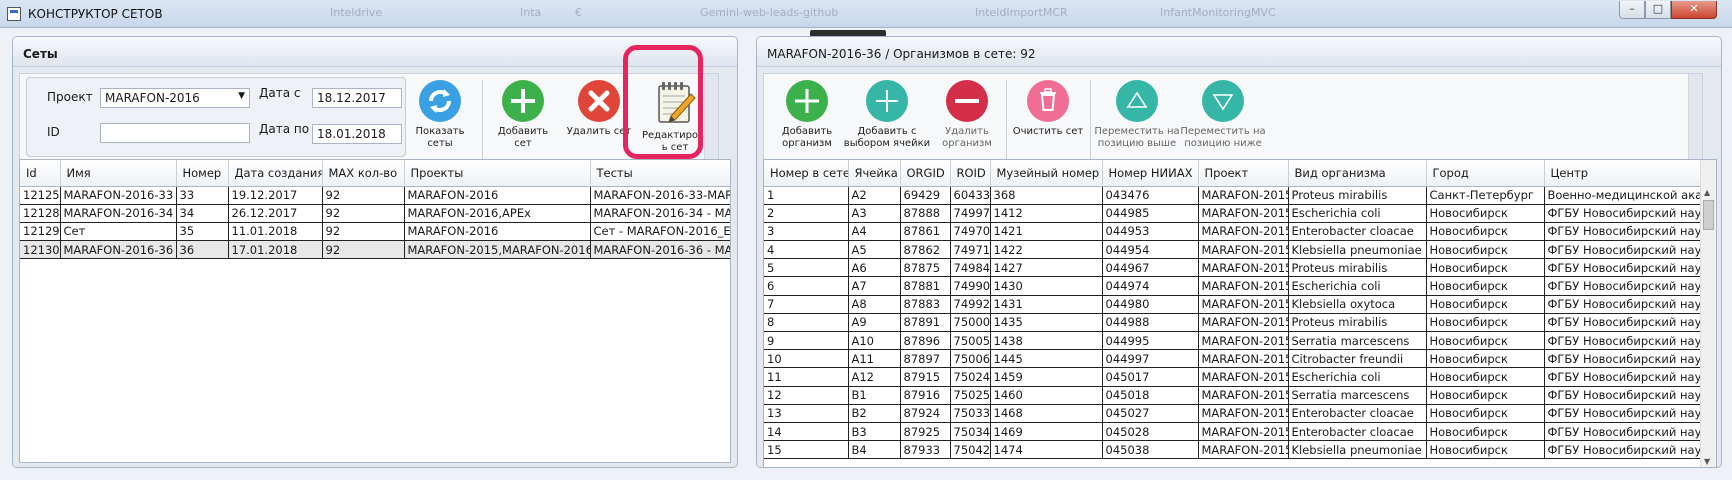 This screenshot has width=1732, height=480. What do you see at coordinates (40, 213) in the screenshot?
I see `table-cell: 12128` at bounding box center [40, 213].